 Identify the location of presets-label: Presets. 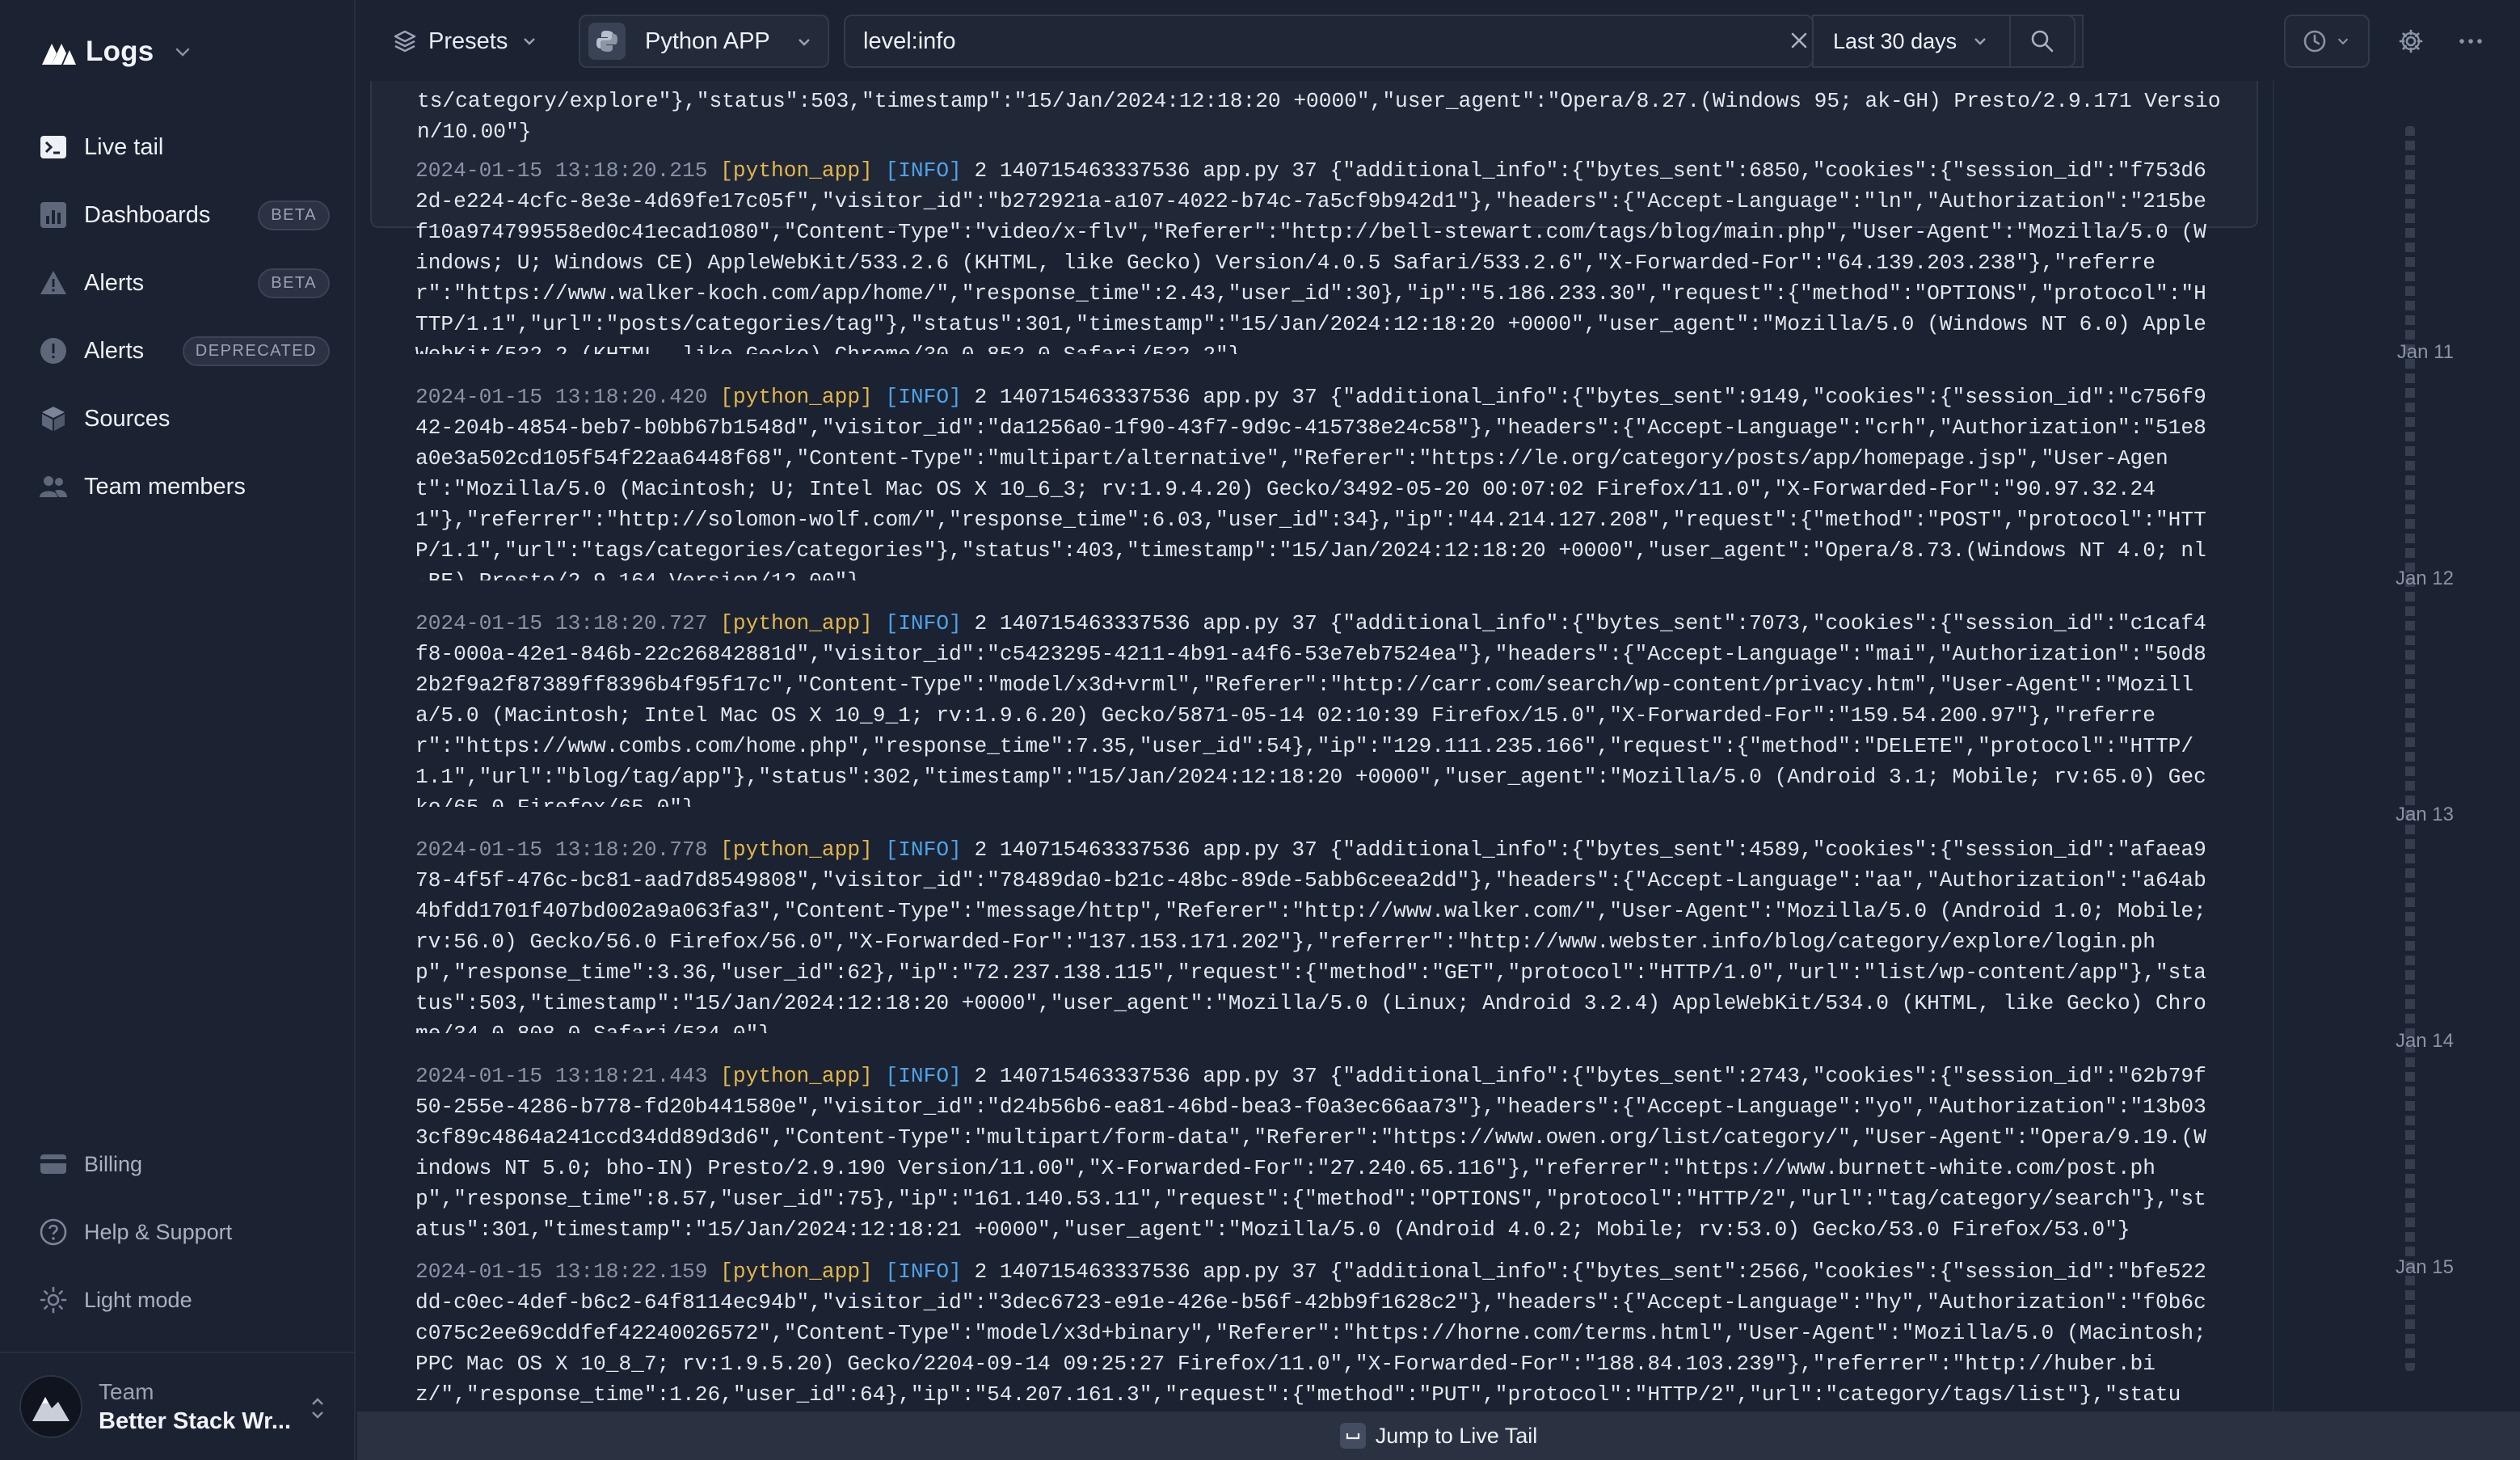
(468, 40).